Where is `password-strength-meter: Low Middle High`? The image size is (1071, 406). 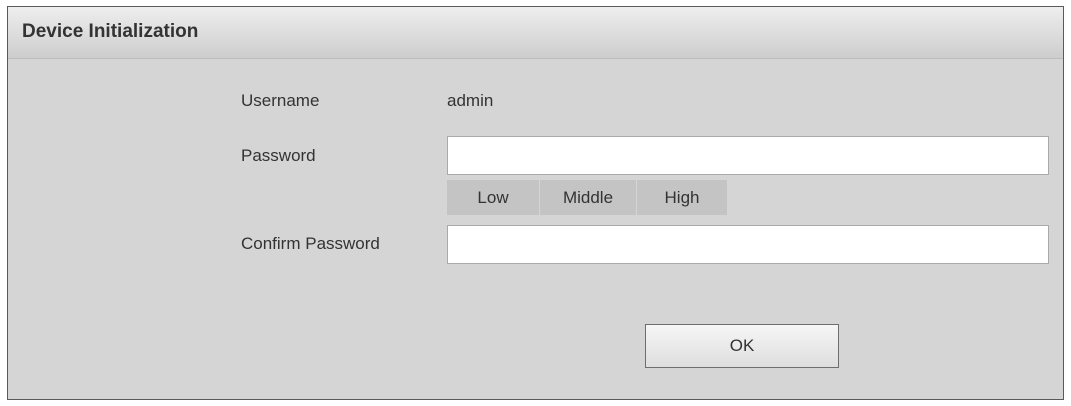
password-strength-meter: Low Middle High is located at coordinates (587, 197).